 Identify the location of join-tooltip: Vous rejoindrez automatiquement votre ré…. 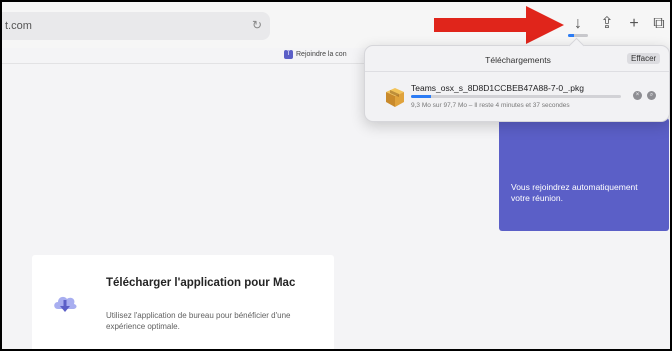
(584, 174).